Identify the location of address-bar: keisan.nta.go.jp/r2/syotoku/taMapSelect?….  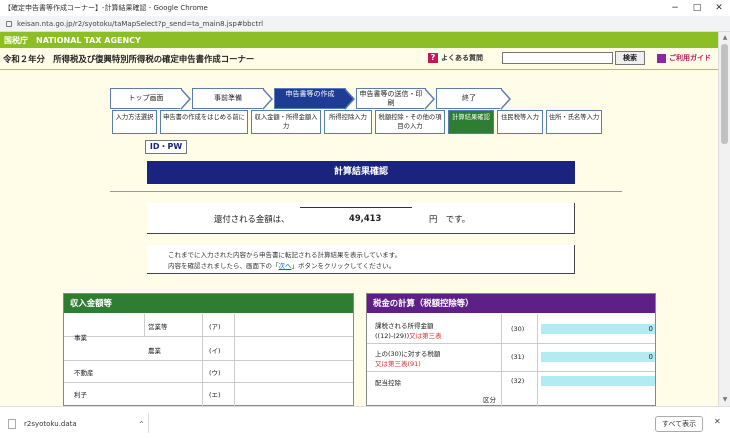
(365, 24).